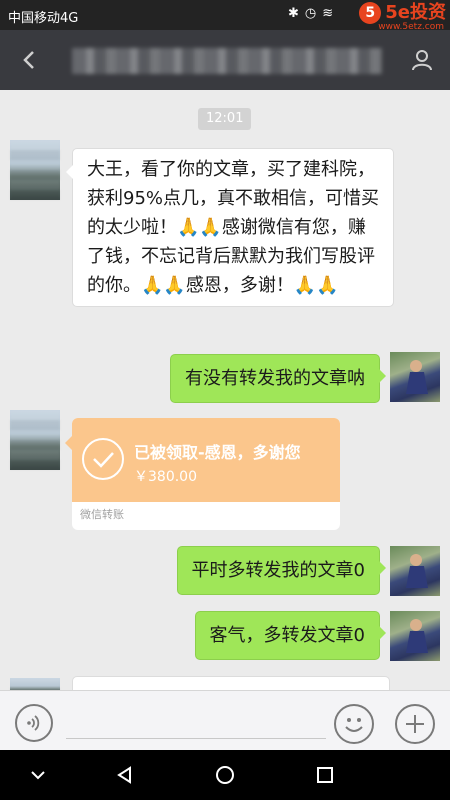  What do you see at coordinates (225, 119) in the screenshot?
I see `timestamp-chip: 12:01` at bounding box center [225, 119].